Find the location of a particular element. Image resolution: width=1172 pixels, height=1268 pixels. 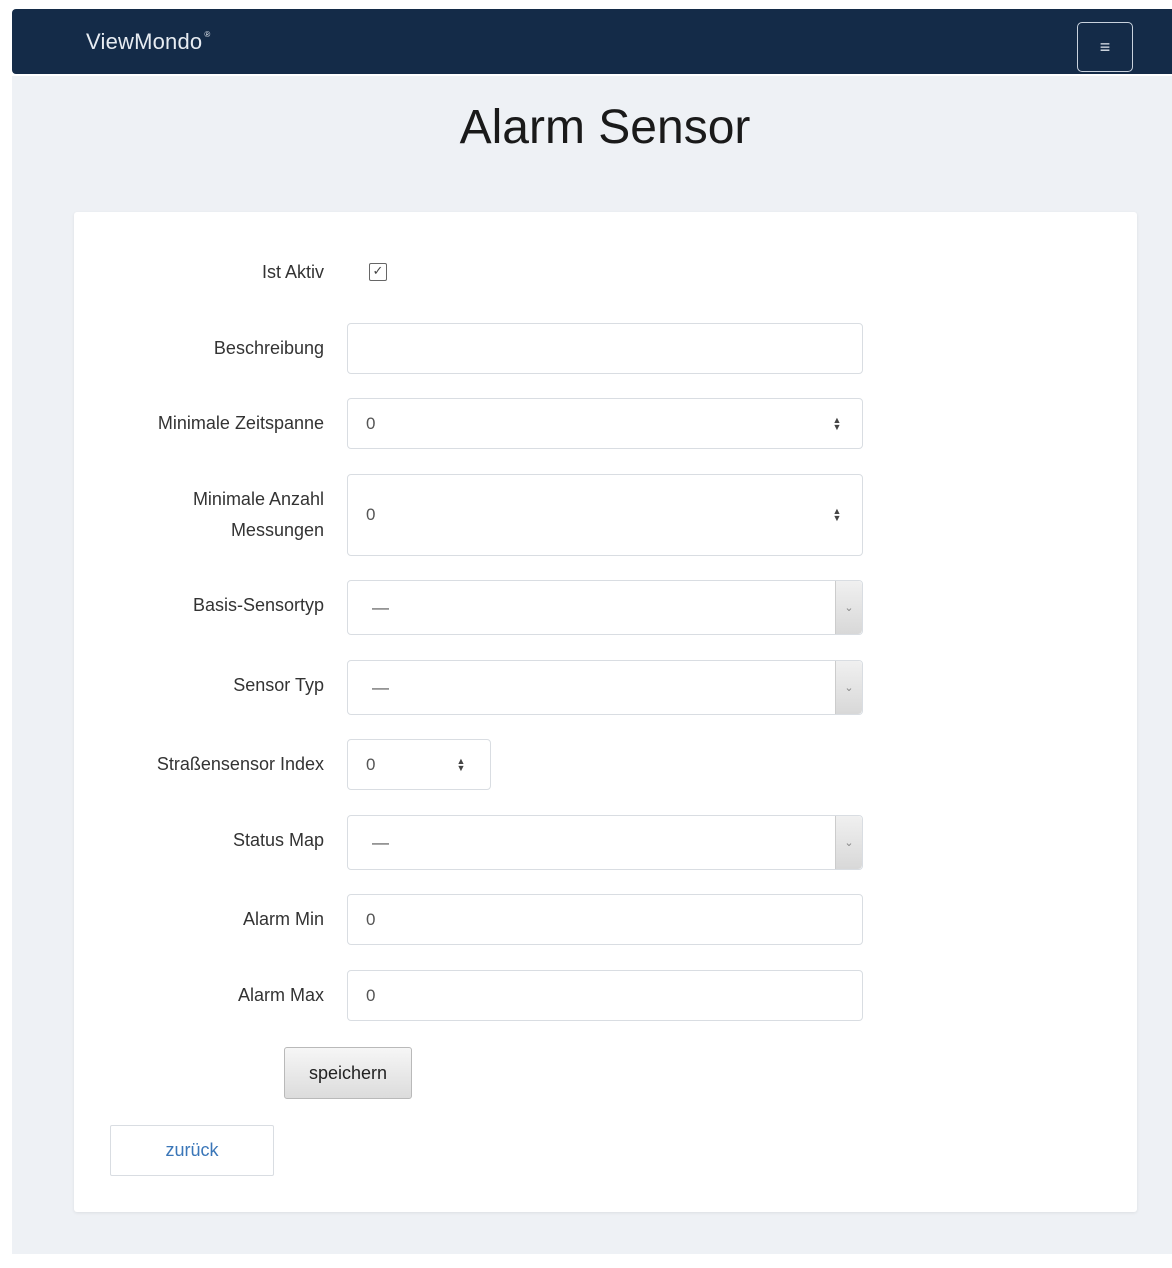

status-map-select: — ⌄ is located at coordinates (605, 842).